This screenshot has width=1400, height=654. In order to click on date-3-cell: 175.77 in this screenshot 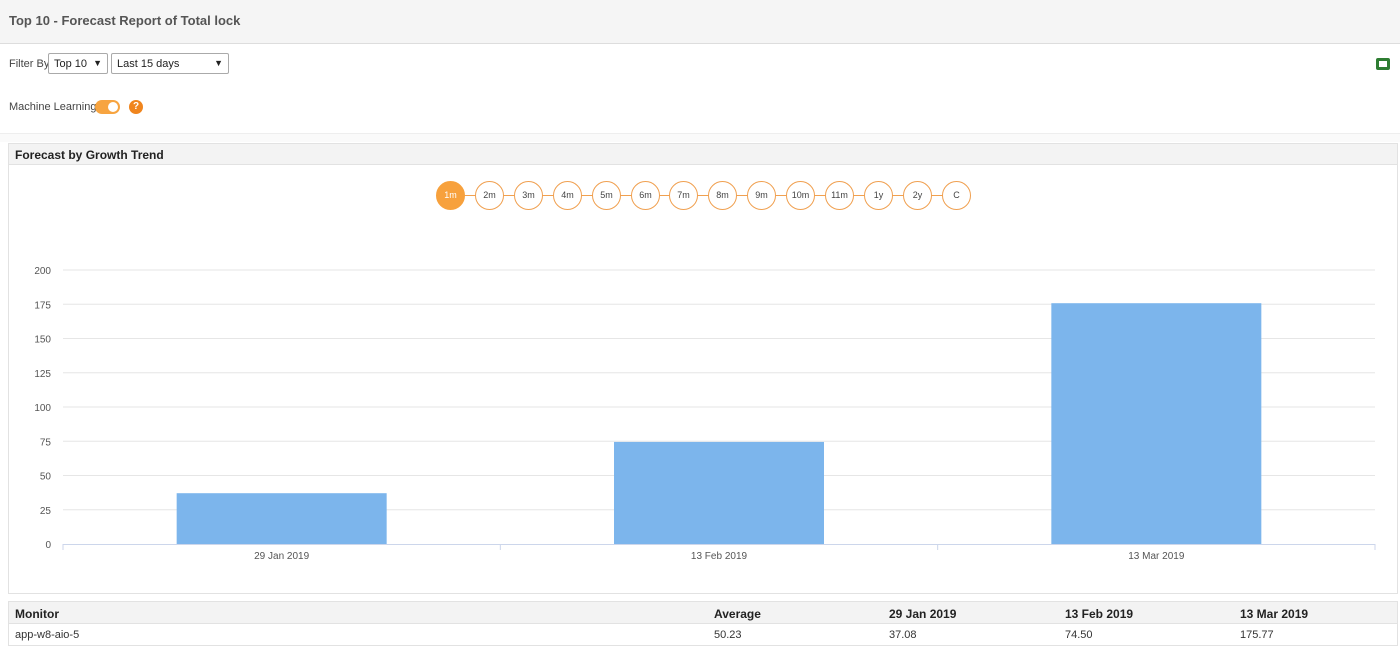, I will do `click(1257, 635)`.